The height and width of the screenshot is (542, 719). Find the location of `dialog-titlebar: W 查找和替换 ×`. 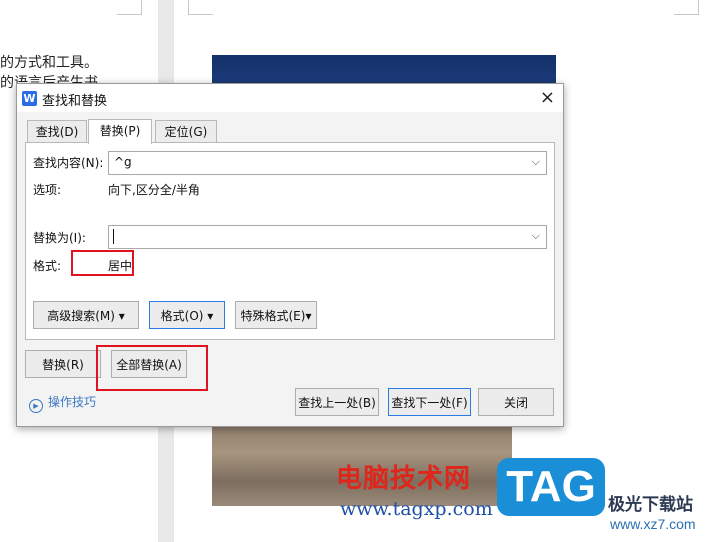

dialog-titlebar: W 查找和替换 × is located at coordinates (290, 98).